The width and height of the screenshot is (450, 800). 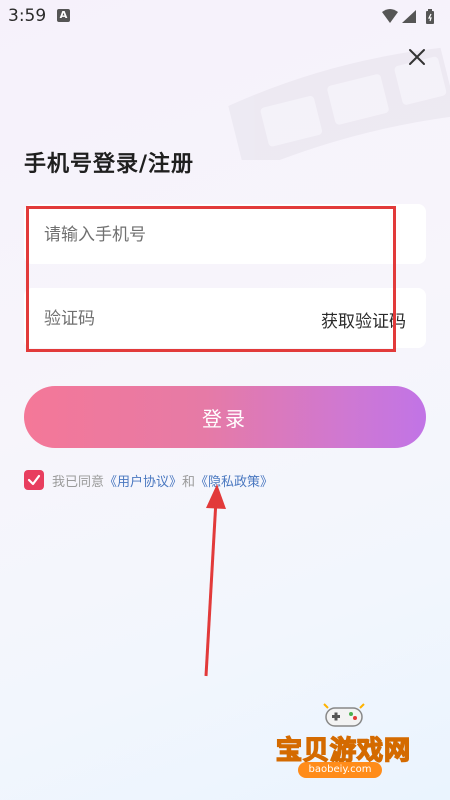 What do you see at coordinates (340, 770) in the screenshot?
I see `watermark-url: baobeiy.com` at bounding box center [340, 770].